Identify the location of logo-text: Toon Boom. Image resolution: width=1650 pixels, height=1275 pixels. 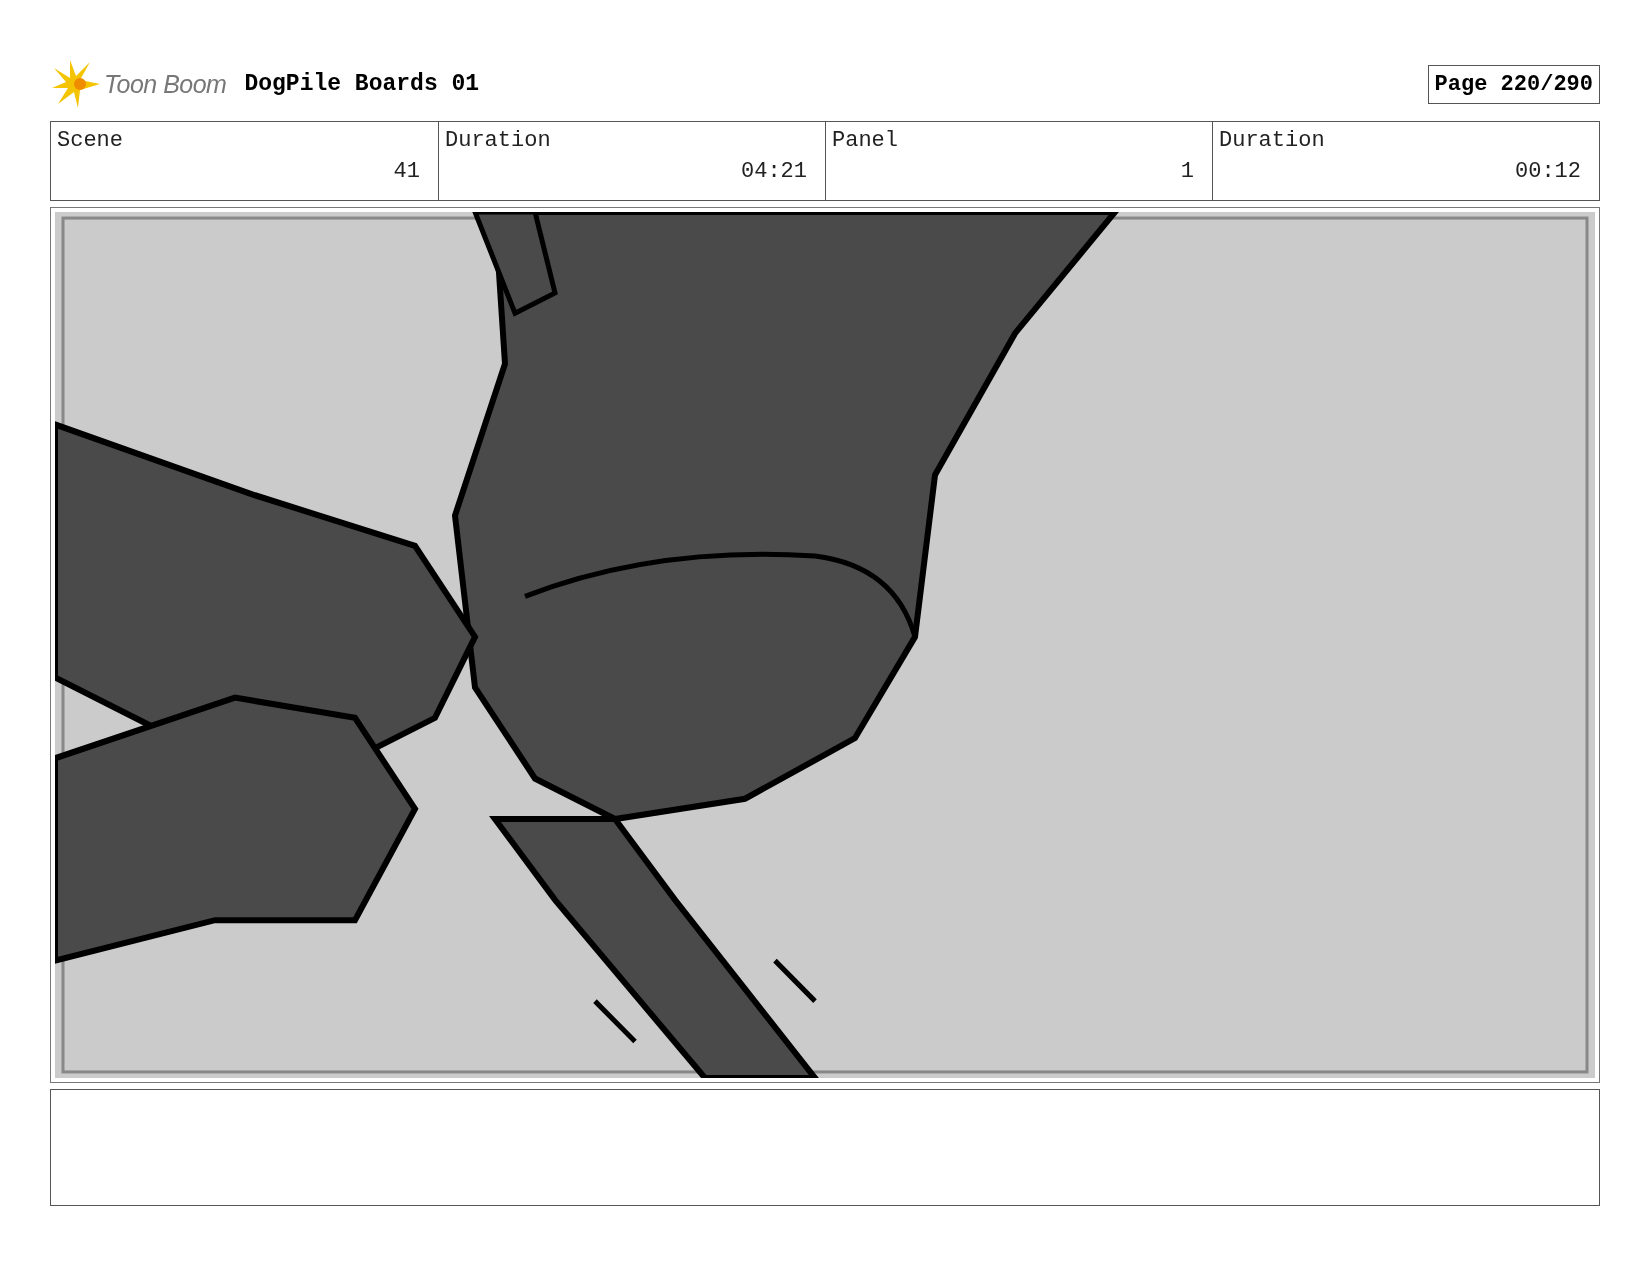
(165, 84).